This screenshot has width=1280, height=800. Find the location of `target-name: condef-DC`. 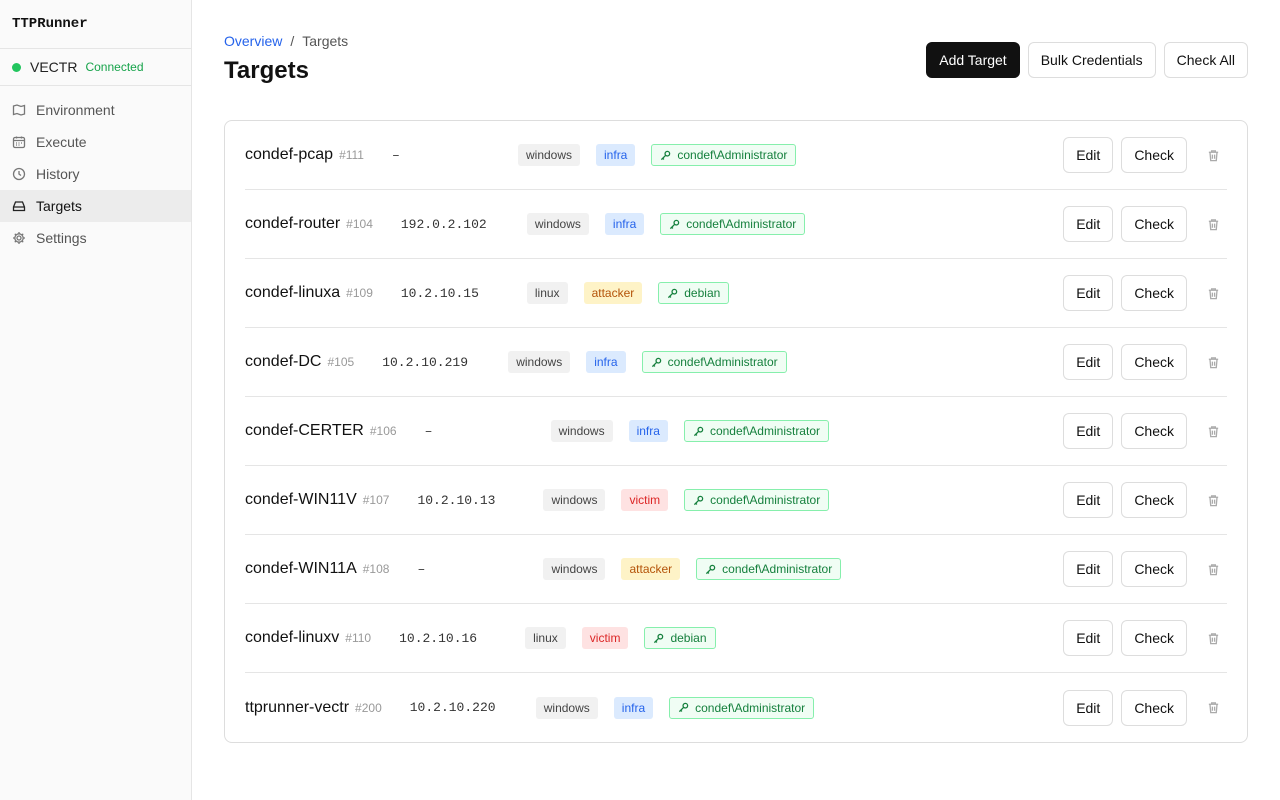

target-name: condef-DC is located at coordinates (283, 361).